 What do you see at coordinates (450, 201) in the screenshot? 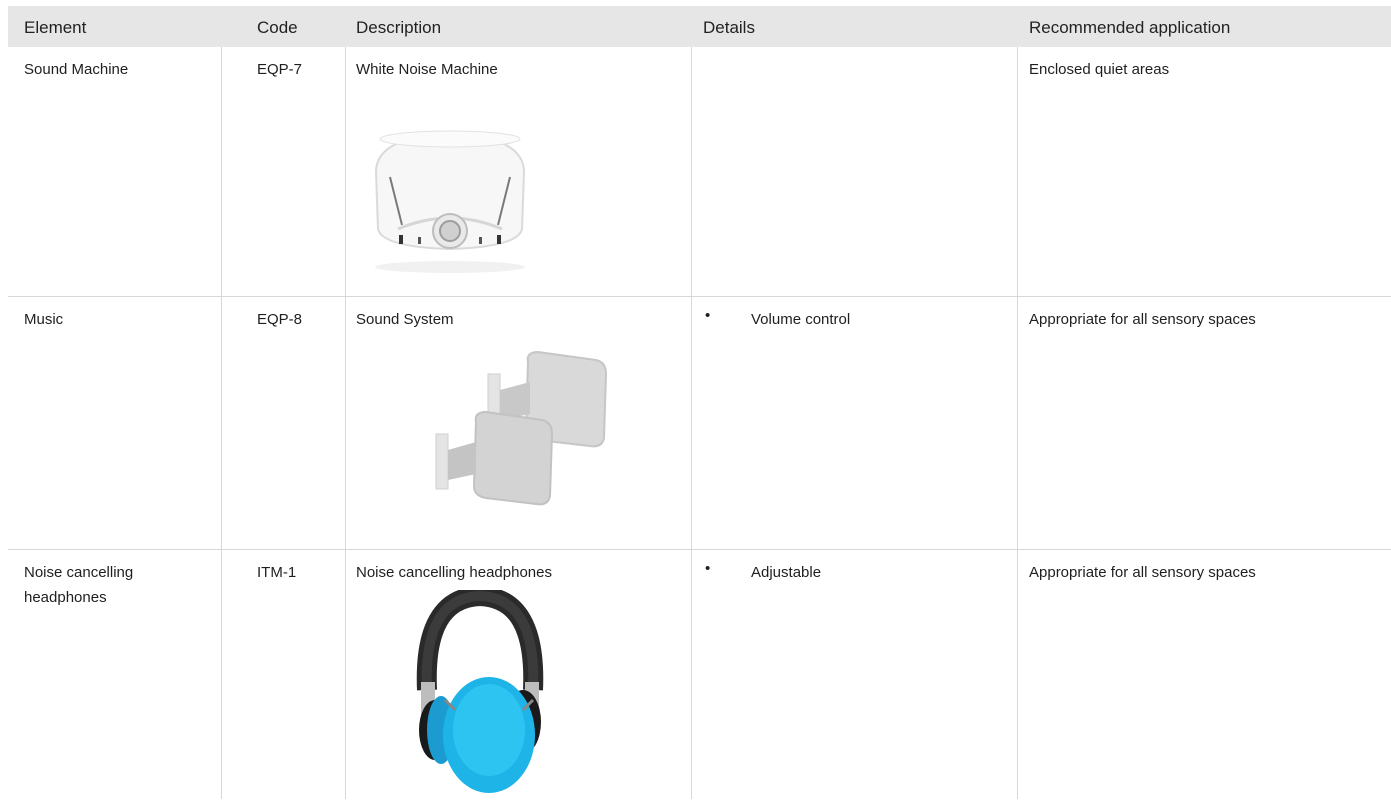
I see `white-noise-machine-image` at bounding box center [450, 201].